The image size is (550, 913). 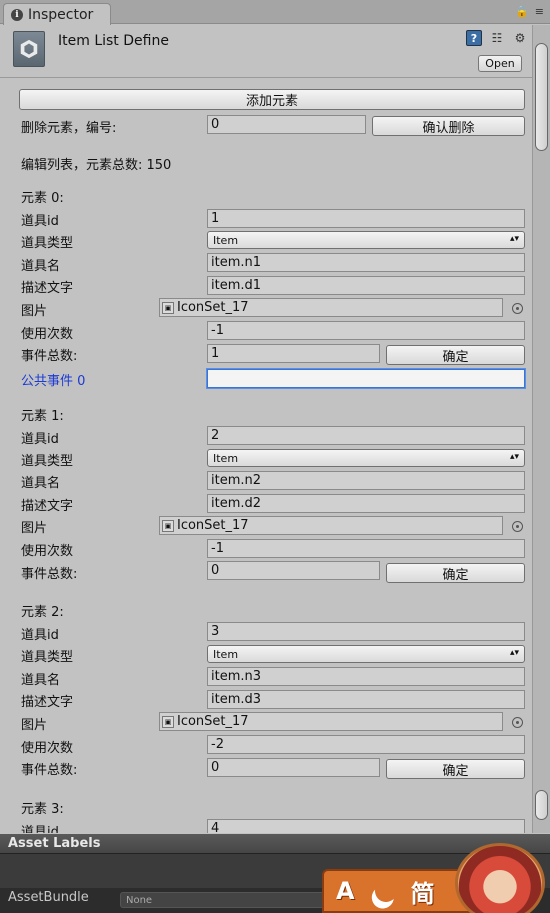 I want to click on delete-index-label: 删除元素，编号:, so click(x=69, y=128).